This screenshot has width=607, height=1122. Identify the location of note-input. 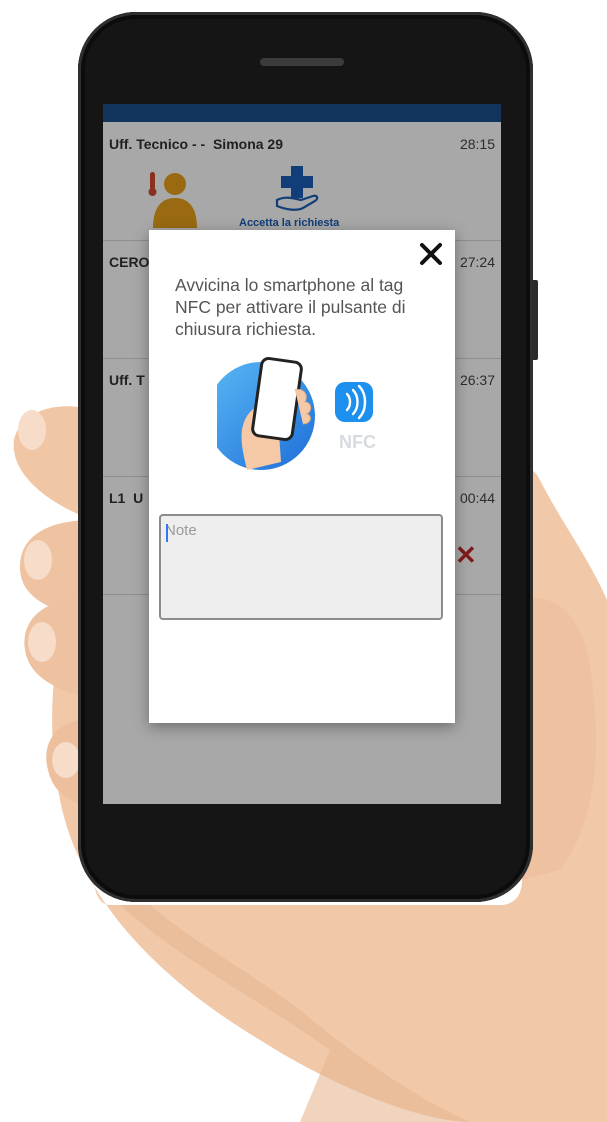
(301, 567).